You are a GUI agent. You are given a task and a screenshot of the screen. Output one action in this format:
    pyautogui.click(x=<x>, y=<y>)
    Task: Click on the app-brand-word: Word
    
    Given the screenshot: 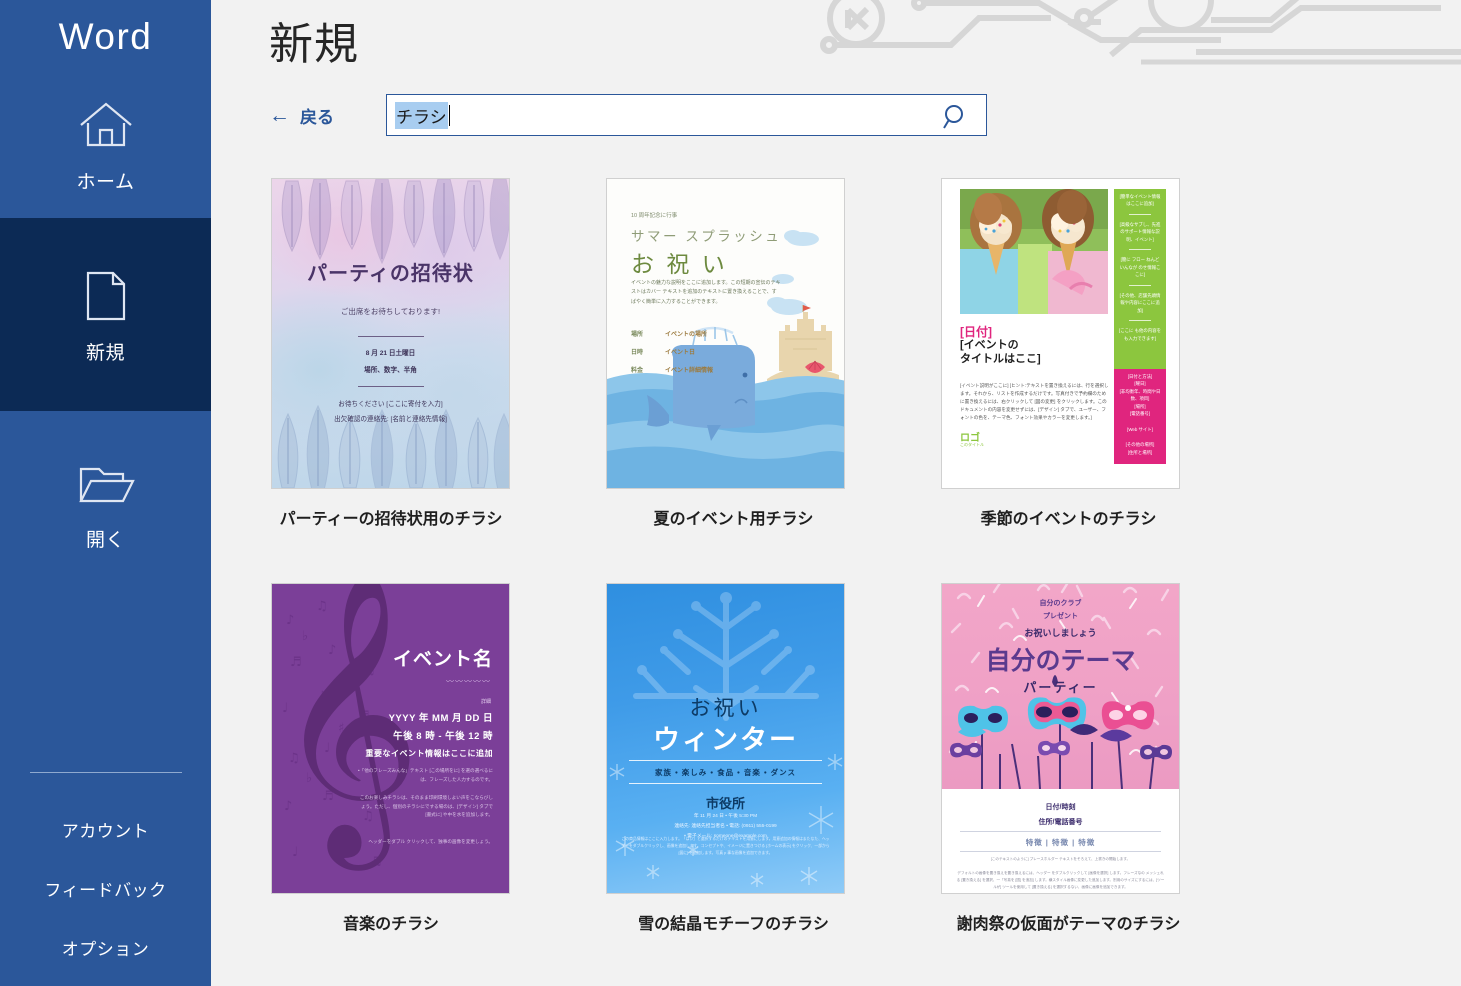 What is the action you would take?
    pyautogui.click(x=105, y=36)
    